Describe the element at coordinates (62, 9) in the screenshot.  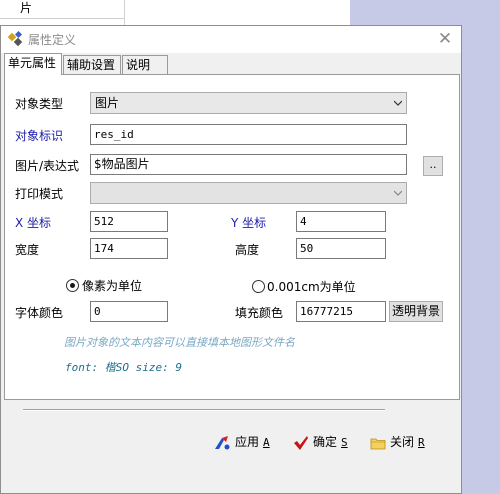
I see `background-cell: 片` at that location.